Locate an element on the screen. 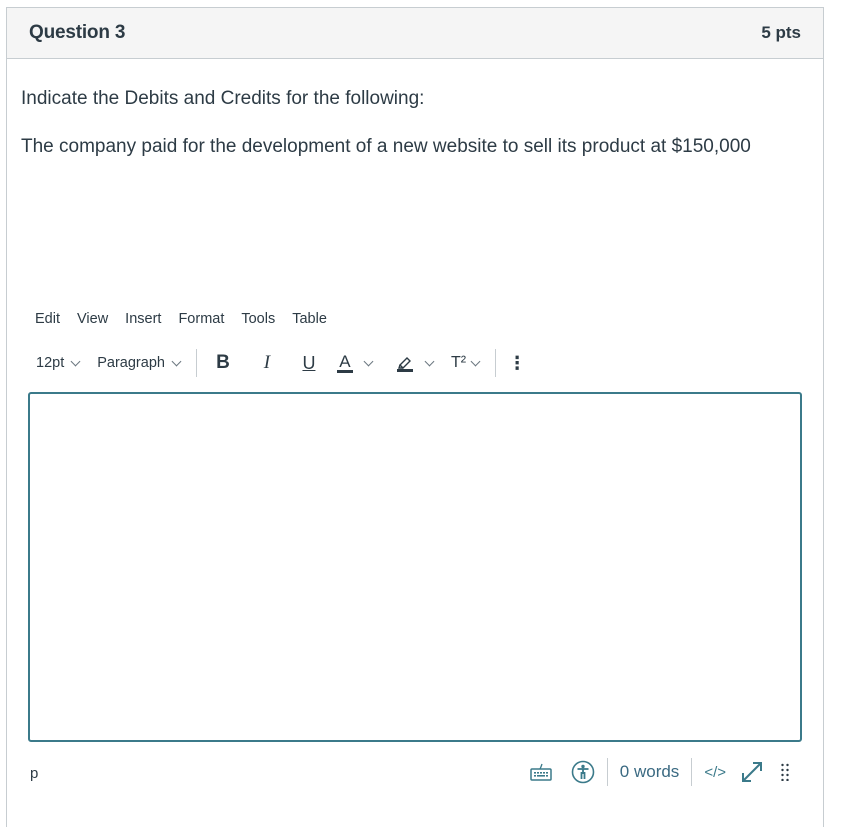 The image size is (865, 827). keyboard-shortcuts-icon is located at coordinates (541, 772).